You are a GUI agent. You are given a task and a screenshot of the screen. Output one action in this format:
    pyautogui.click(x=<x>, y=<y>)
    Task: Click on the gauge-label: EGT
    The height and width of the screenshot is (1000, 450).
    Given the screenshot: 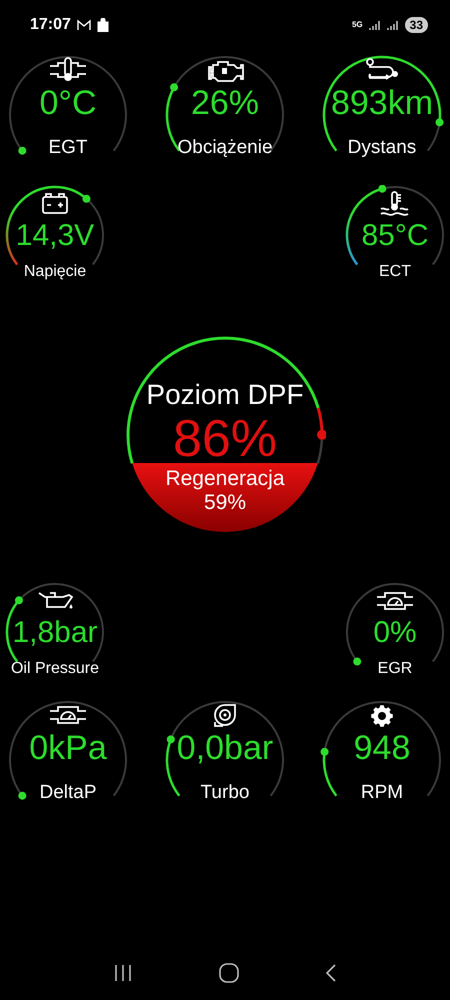 What is the action you would take?
    pyautogui.click(x=68, y=148)
    